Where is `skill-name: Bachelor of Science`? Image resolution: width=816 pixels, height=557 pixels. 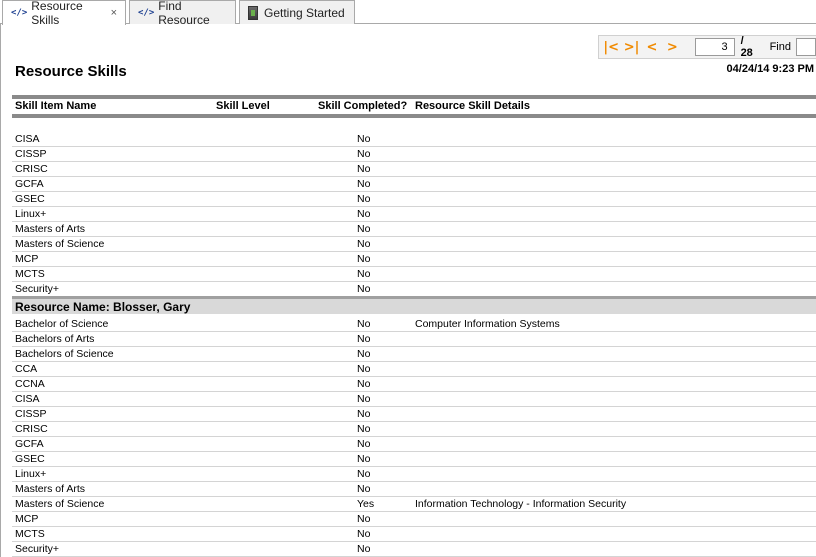 skill-name: Bachelor of Science is located at coordinates (62, 324).